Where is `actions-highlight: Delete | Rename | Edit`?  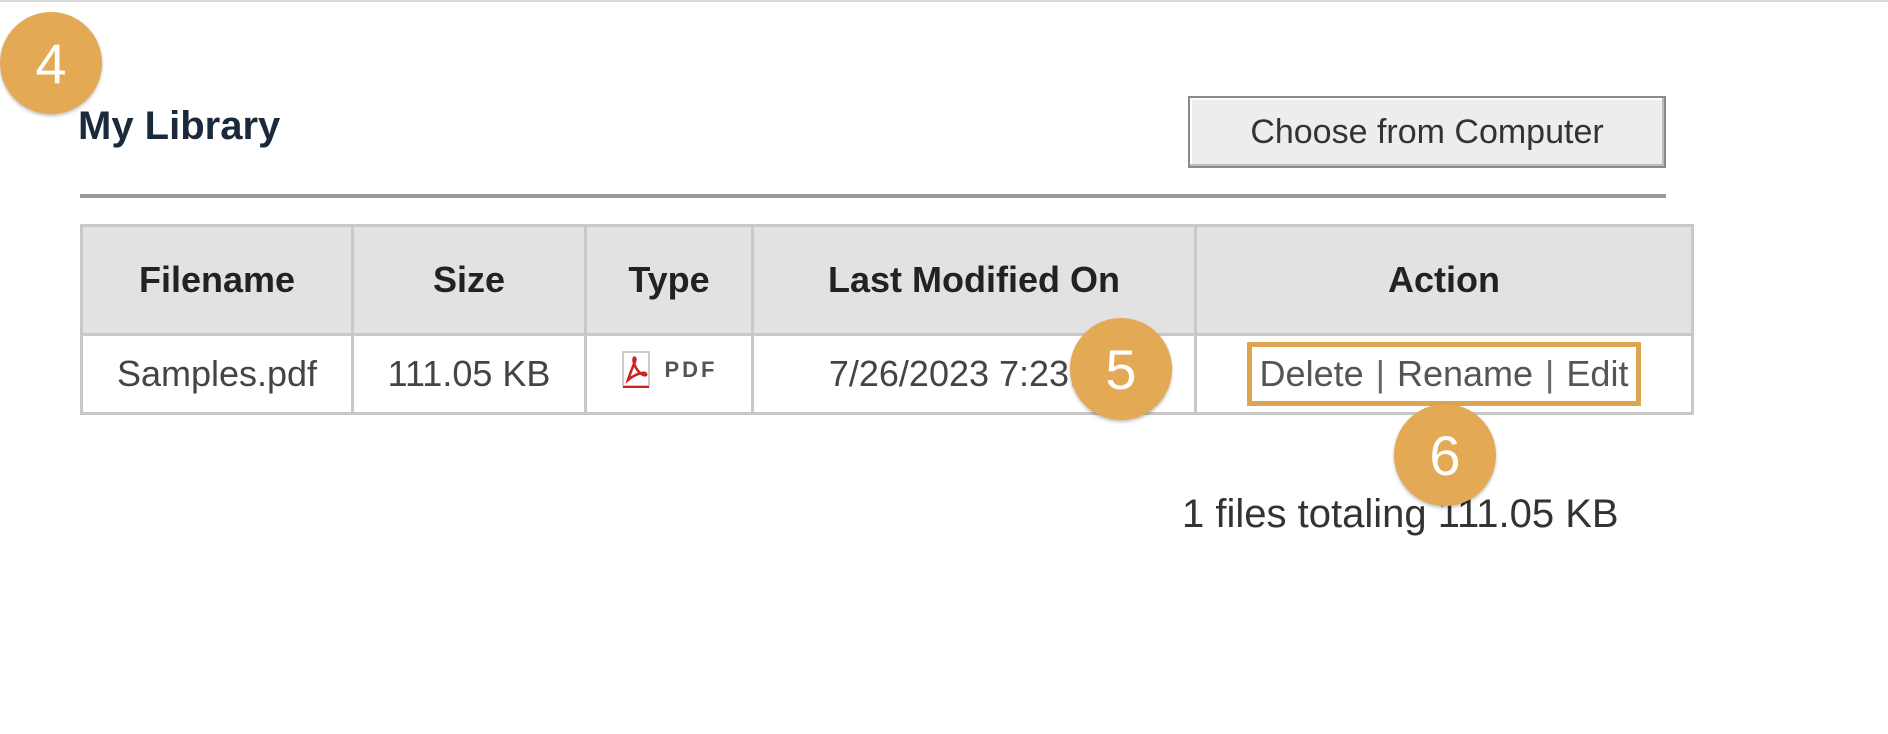
actions-highlight: Delete | Rename | Edit is located at coordinates (1444, 374).